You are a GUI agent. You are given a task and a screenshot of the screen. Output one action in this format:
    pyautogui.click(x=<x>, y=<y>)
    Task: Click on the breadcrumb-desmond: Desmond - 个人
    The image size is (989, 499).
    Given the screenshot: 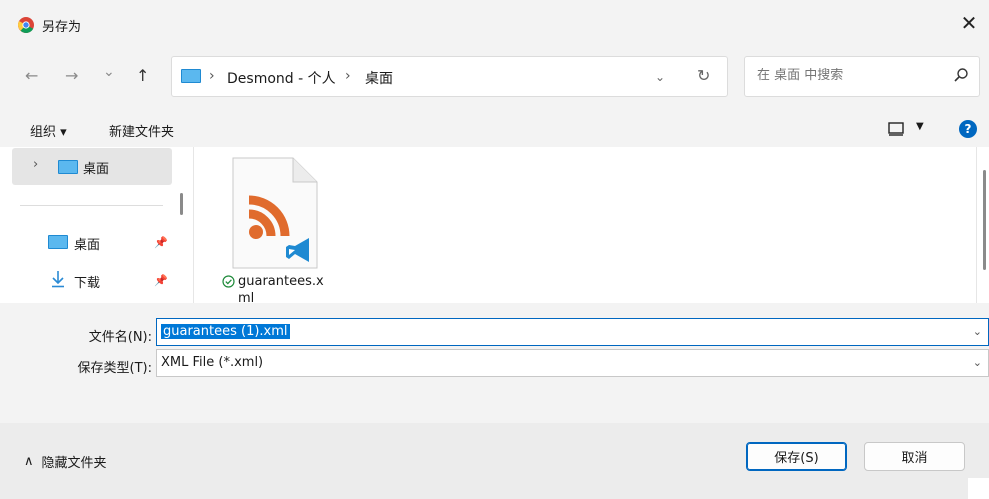 What is the action you would take?
    pyautogui.click(x=281, y=78)
    